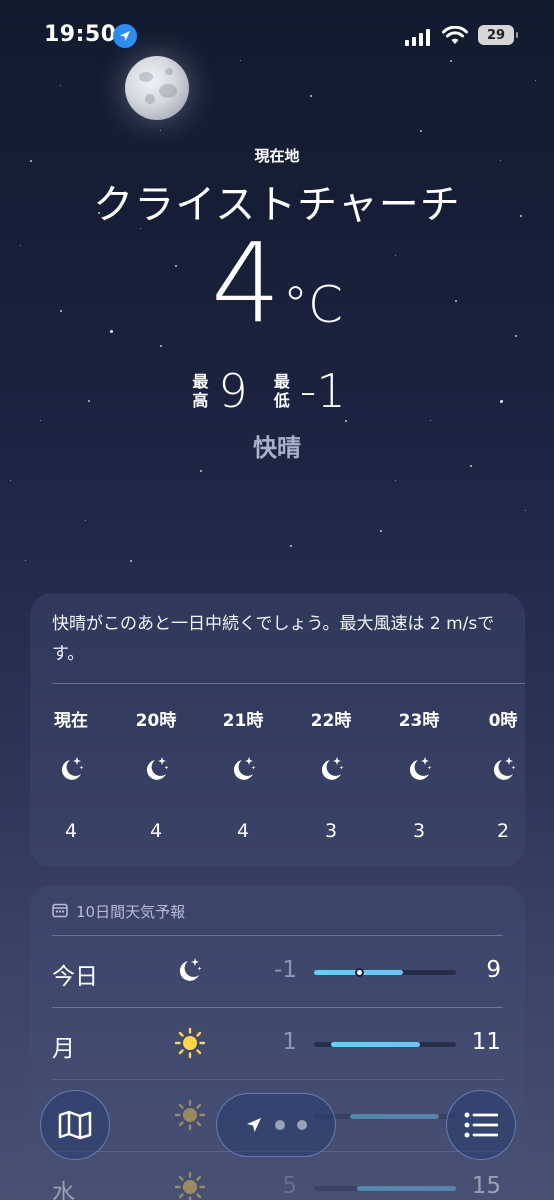 The width and height of the screenshot is (554, 1200). I want to click on high-low-row: 最 高 9 最 低 -1, so click(277, 391).